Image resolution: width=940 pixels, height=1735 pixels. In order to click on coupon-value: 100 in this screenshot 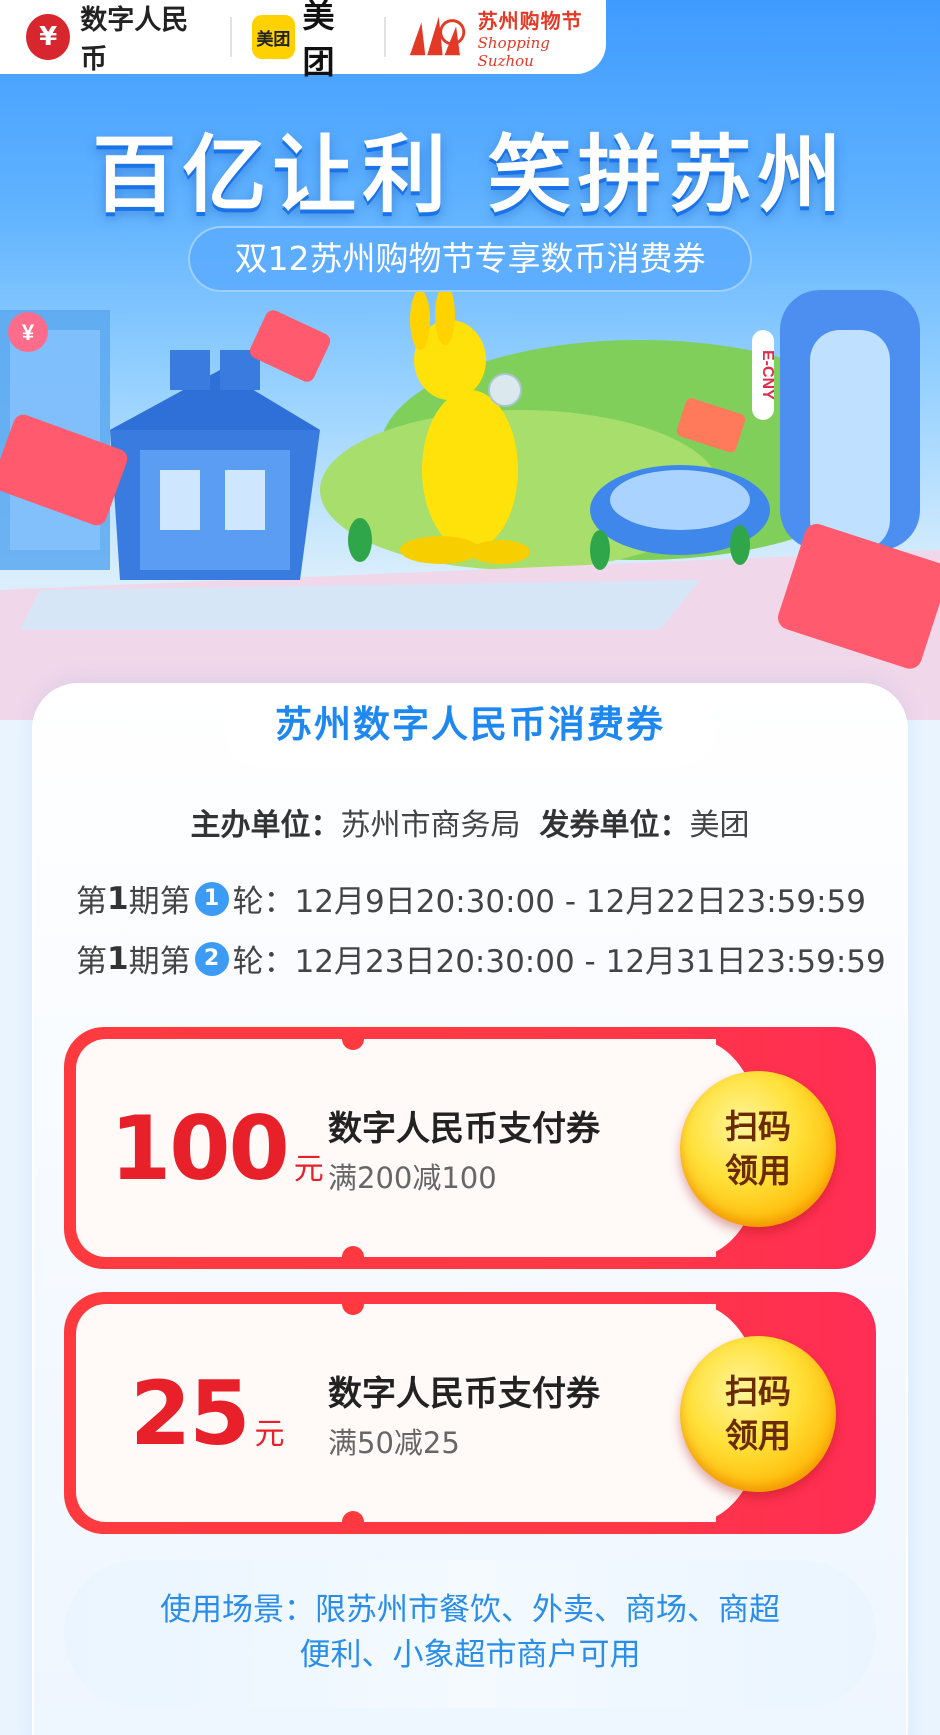, I will do `click(200, 1148)`.